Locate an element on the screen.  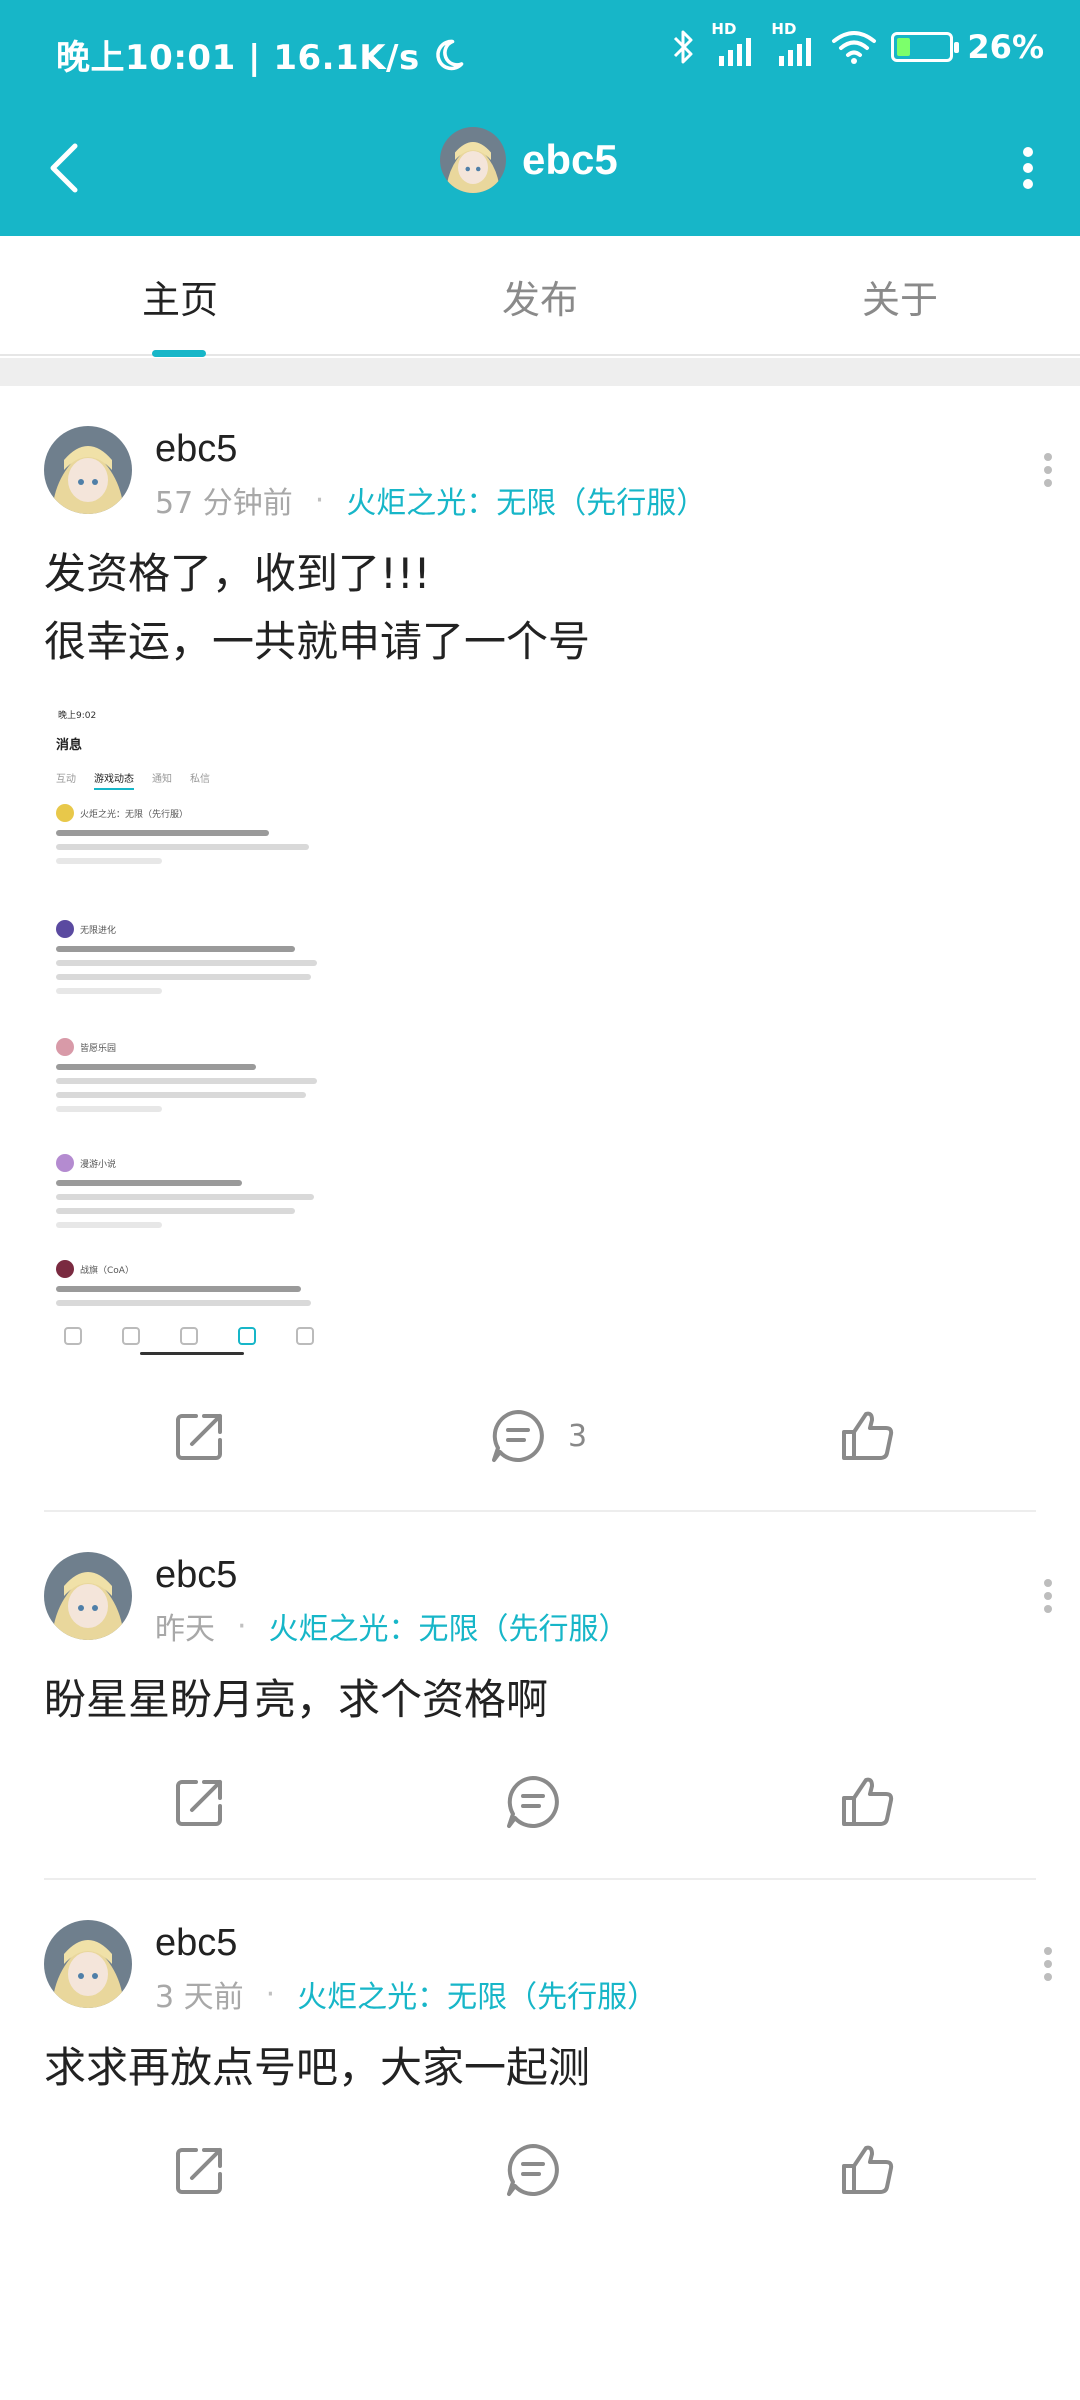
comment-button: 3 is located at coordinates (537, 1436).